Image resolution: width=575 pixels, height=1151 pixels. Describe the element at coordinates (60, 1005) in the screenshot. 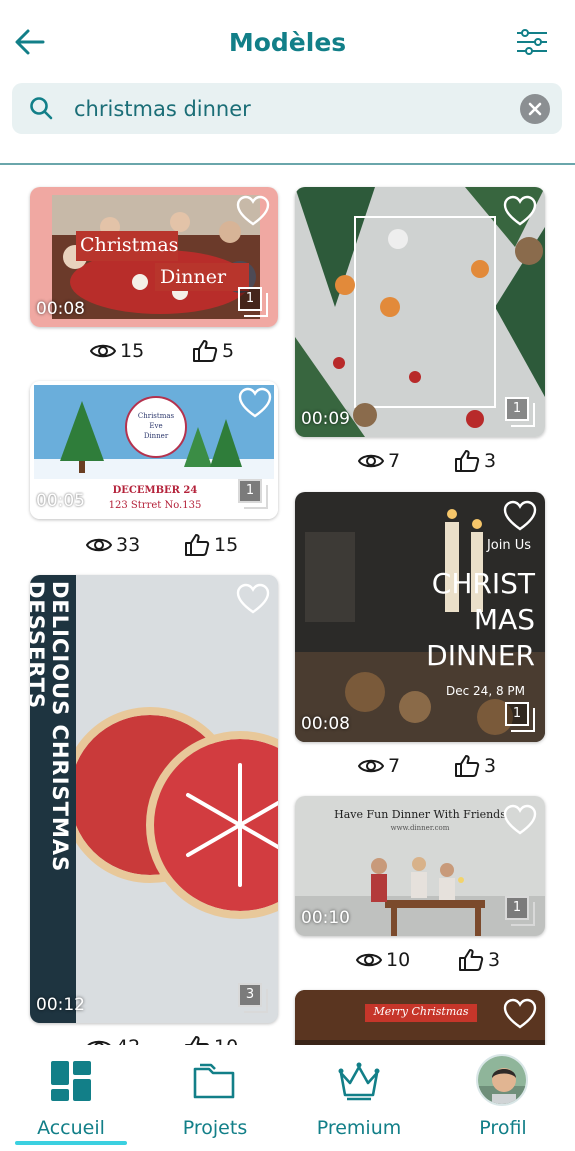

I see `duration-label: 00:12` at that location.